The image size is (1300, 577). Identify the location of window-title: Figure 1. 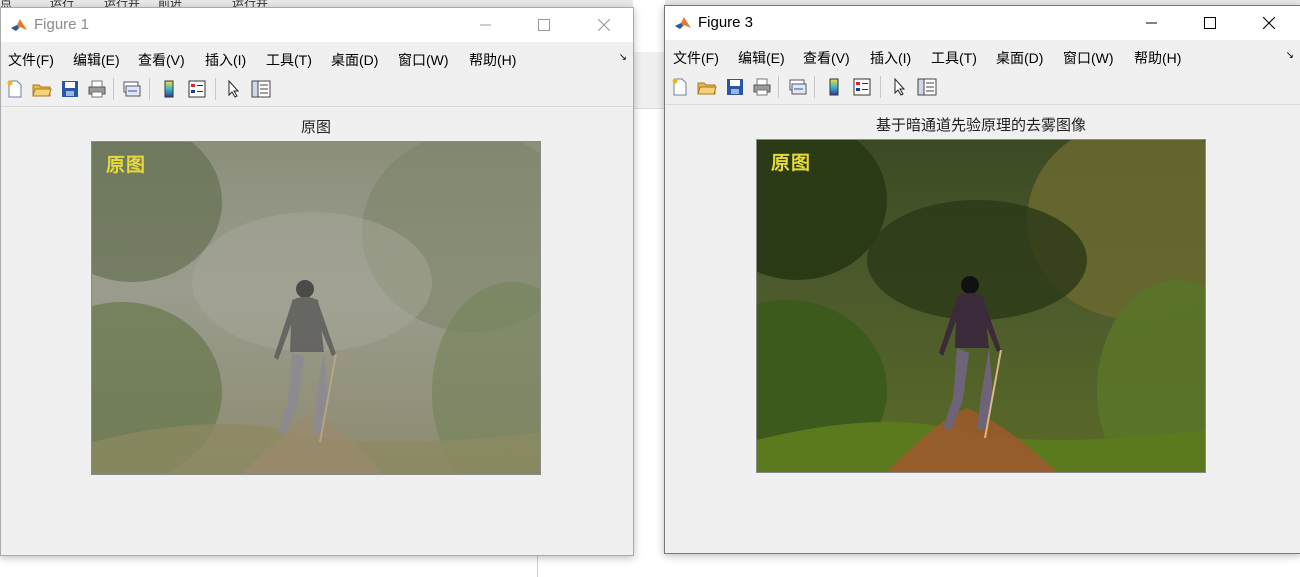
(62, 24).